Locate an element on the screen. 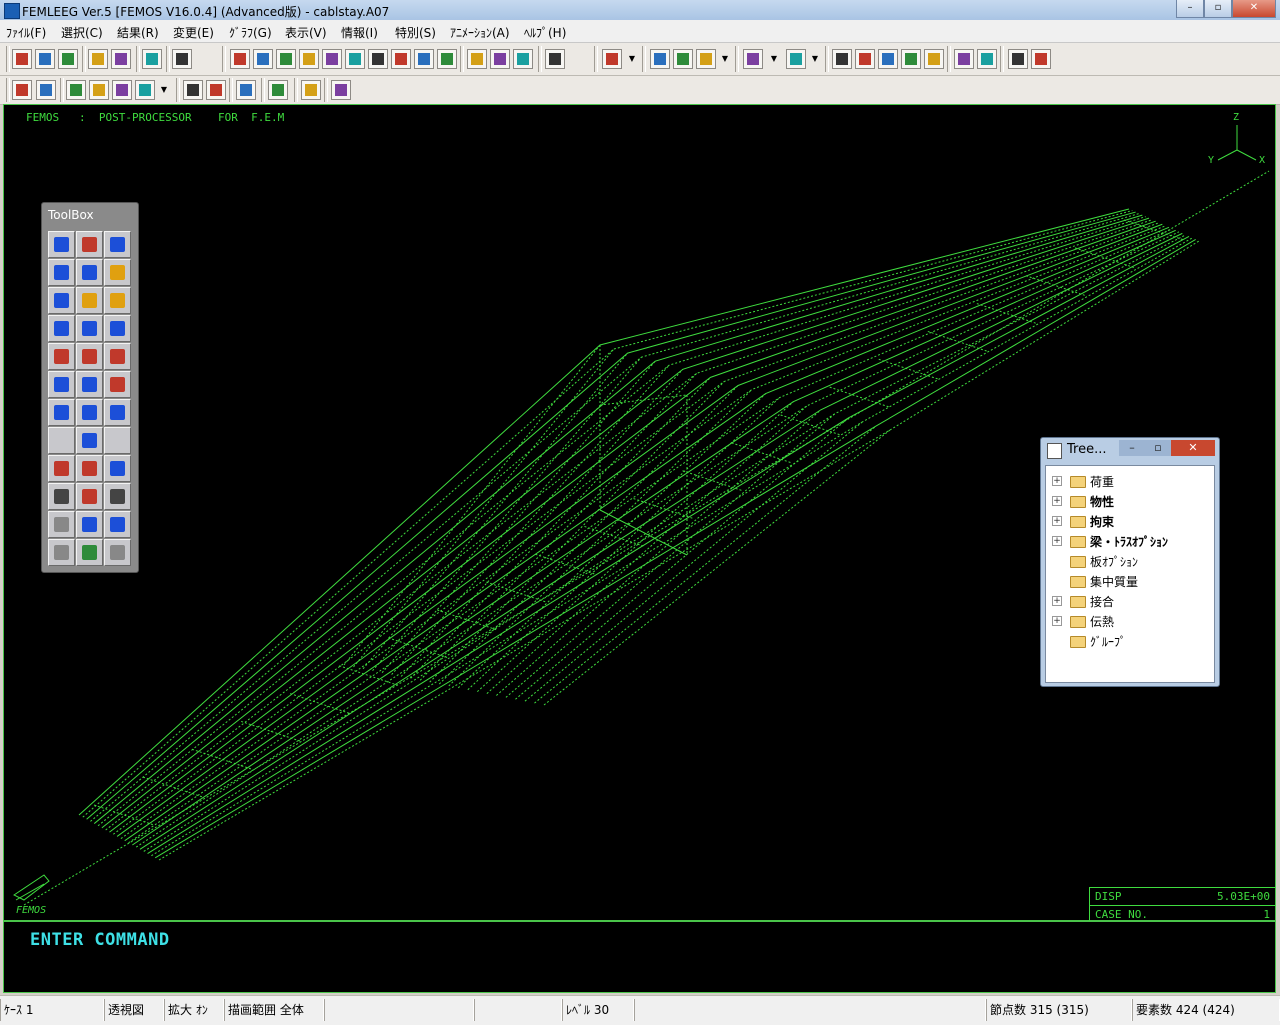 The image size is (1280, 1025). tree-node: ｸﾞﾙｰﾌﾟ is located at coordinates (1130, 641).